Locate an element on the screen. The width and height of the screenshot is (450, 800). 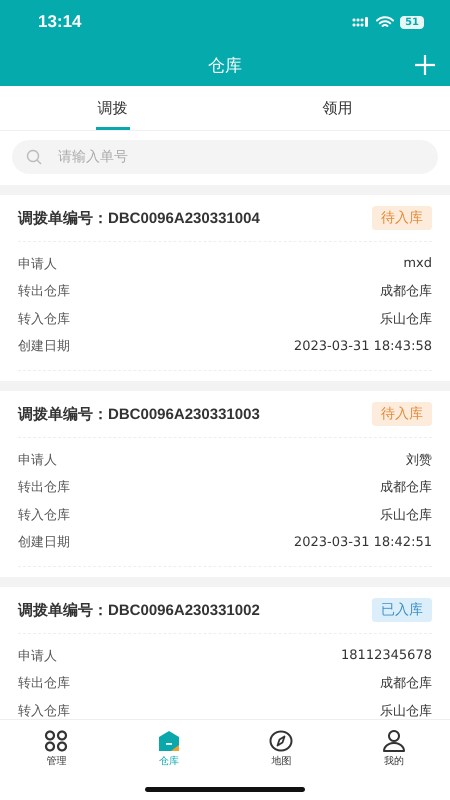
status-time: 13:14 is located at coordinates (60, 22).